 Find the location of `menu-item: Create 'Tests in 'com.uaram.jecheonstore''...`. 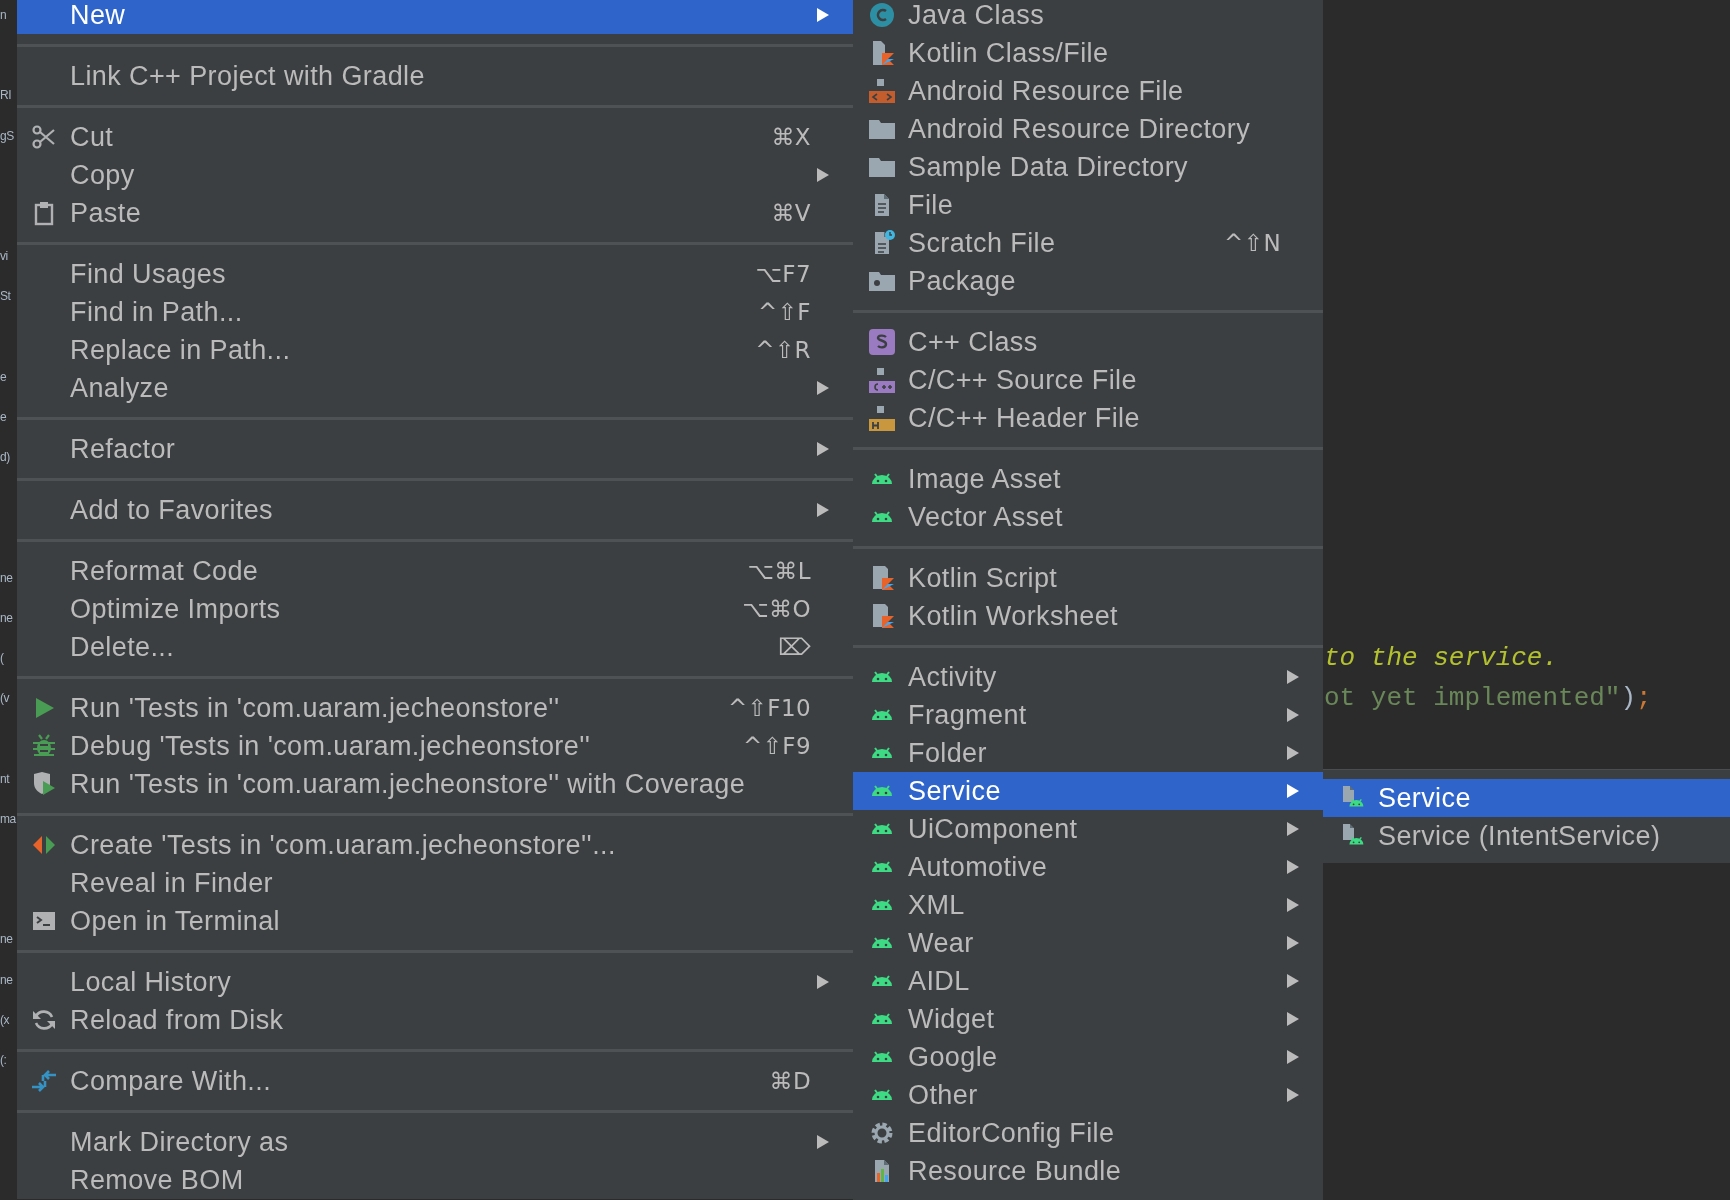

menu-item: Create 'Tests in 'com.uaram.jecheonstore''... is located at coordinates (435, 845).